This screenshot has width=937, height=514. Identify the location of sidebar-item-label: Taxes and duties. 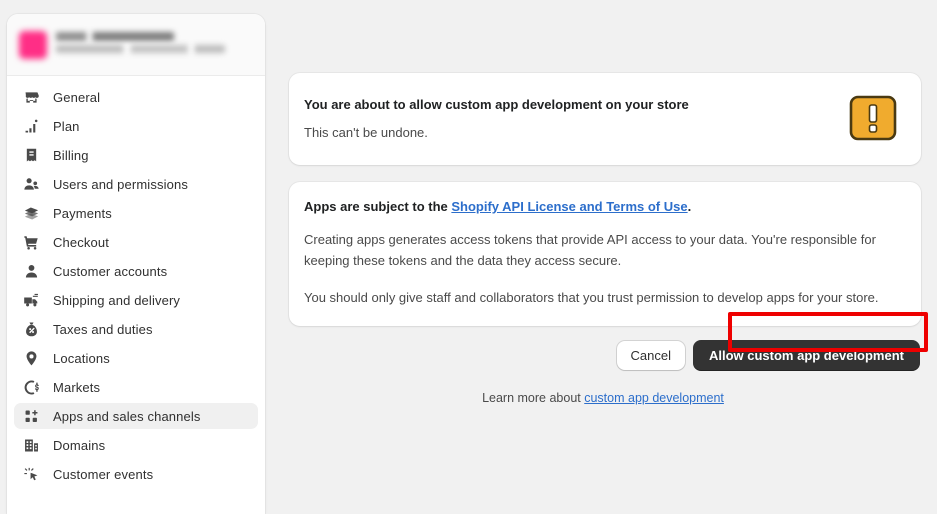
(103, 329).